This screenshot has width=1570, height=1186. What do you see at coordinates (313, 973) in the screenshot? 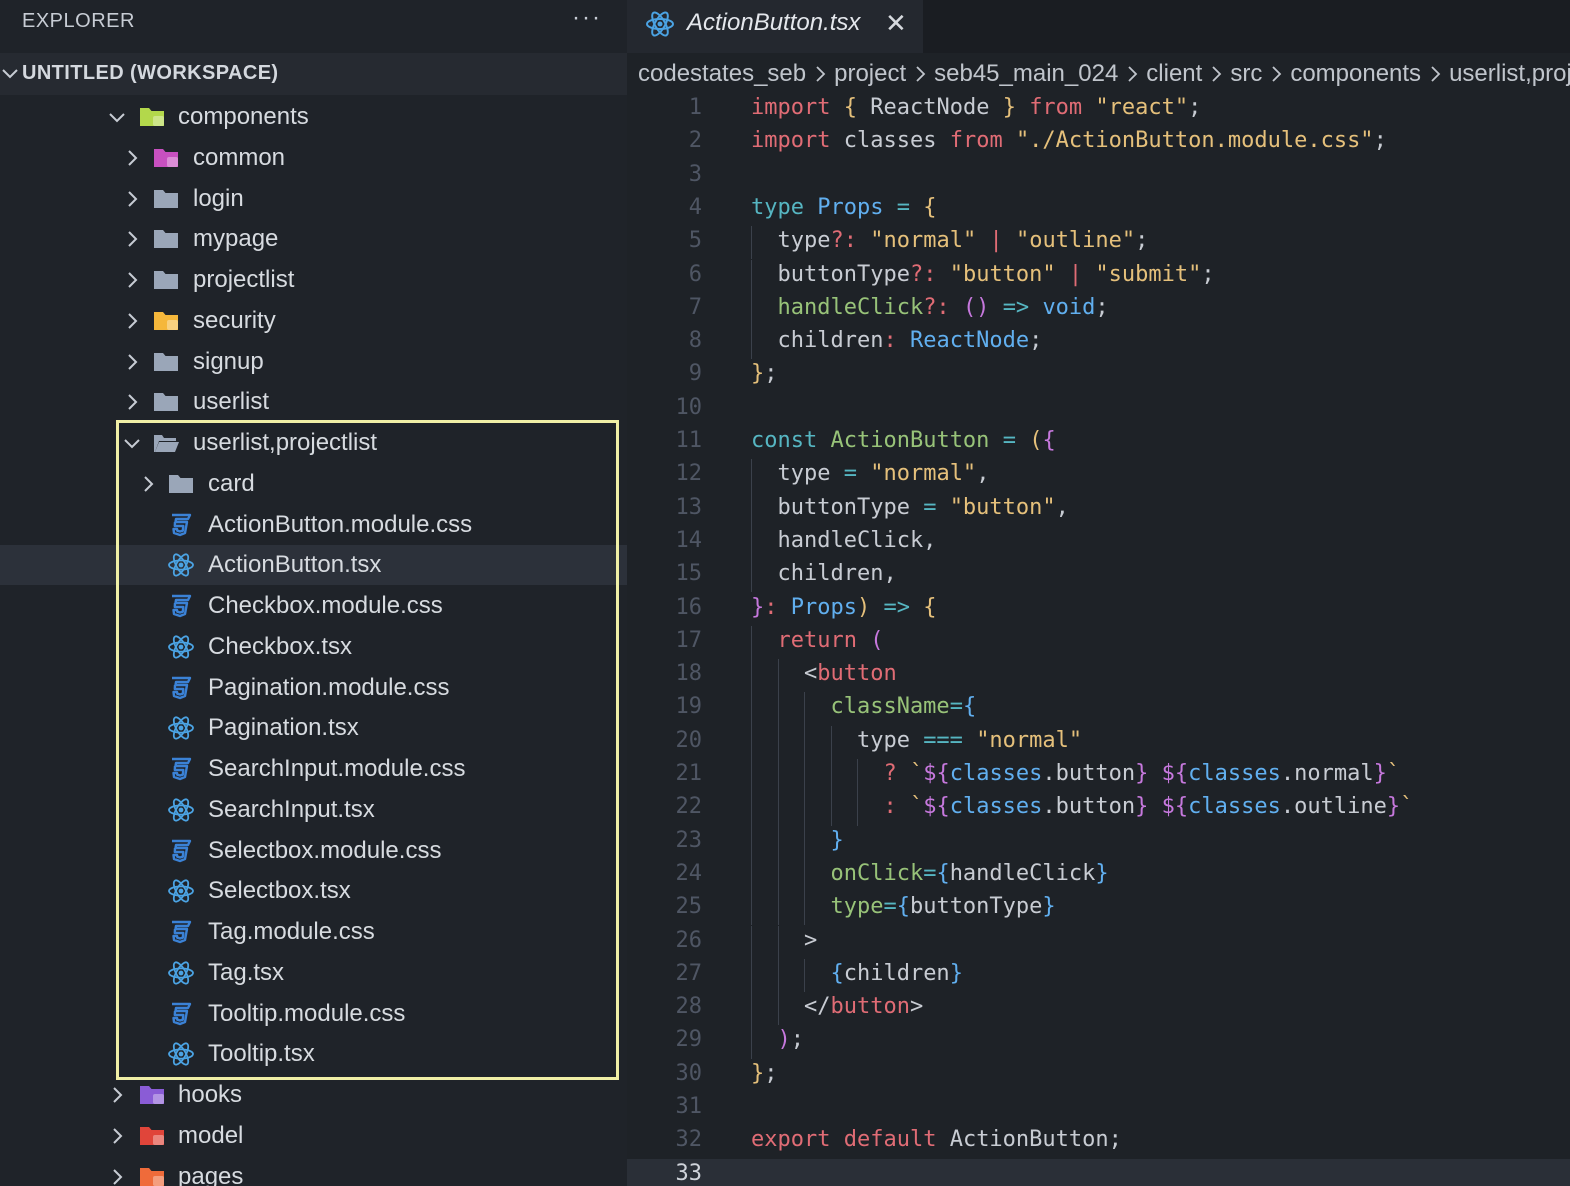
I see `tree-item-tag-tsx: Tag.tsx` at bounding box center [313, 973].